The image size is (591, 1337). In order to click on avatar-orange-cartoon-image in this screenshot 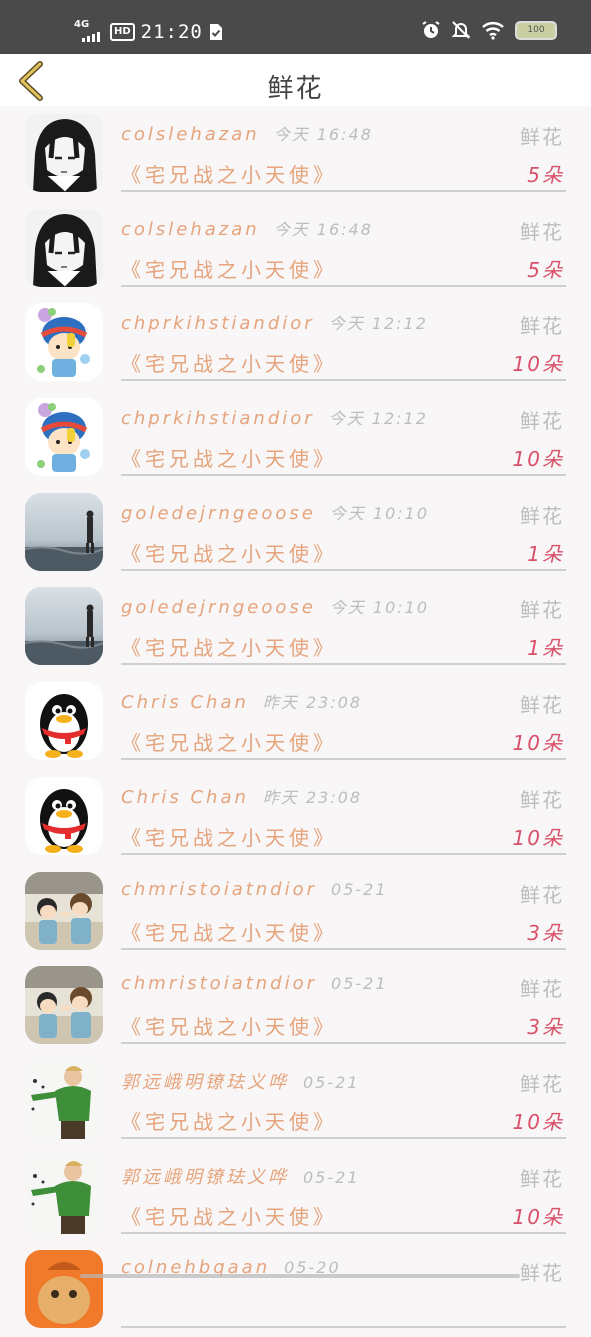, I will do `click(64, 1289)`.